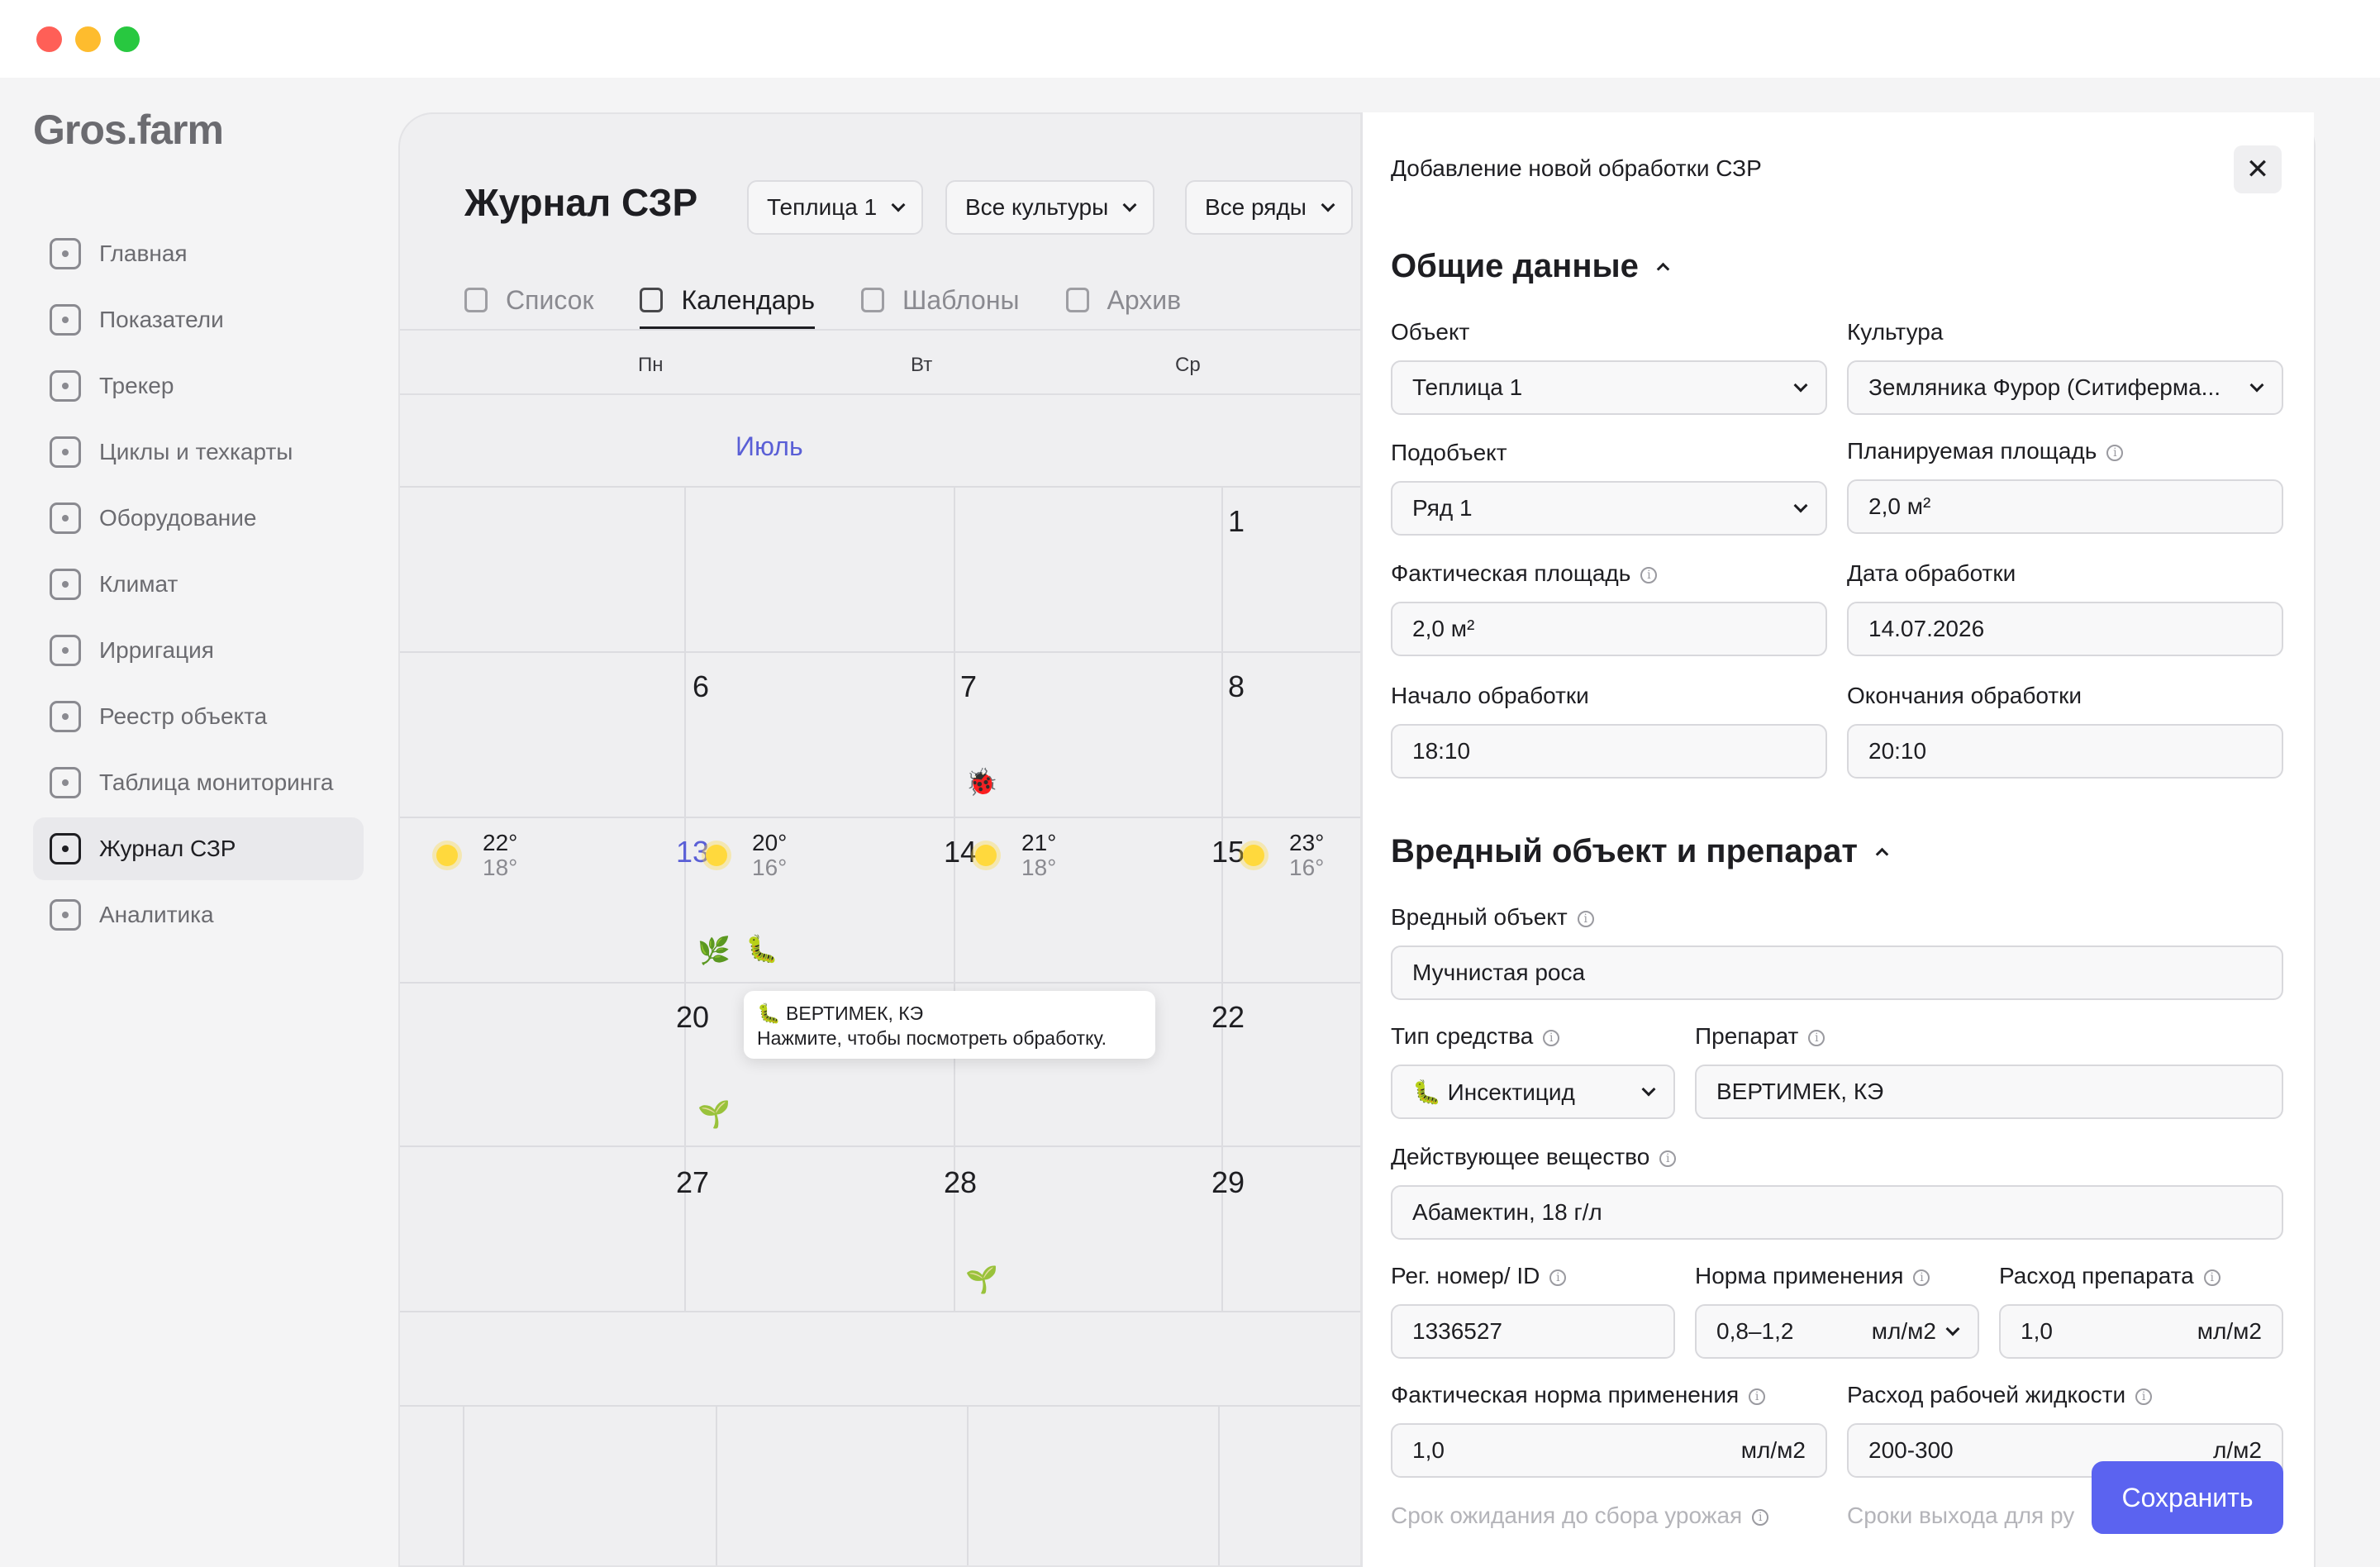  I want to click on minimize-window-button, so click(88, 39).